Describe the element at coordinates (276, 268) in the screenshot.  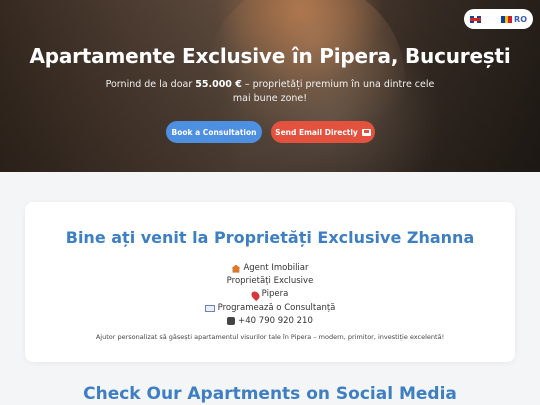
I see `info-agent-text: Agent Imobiliar` at that location.